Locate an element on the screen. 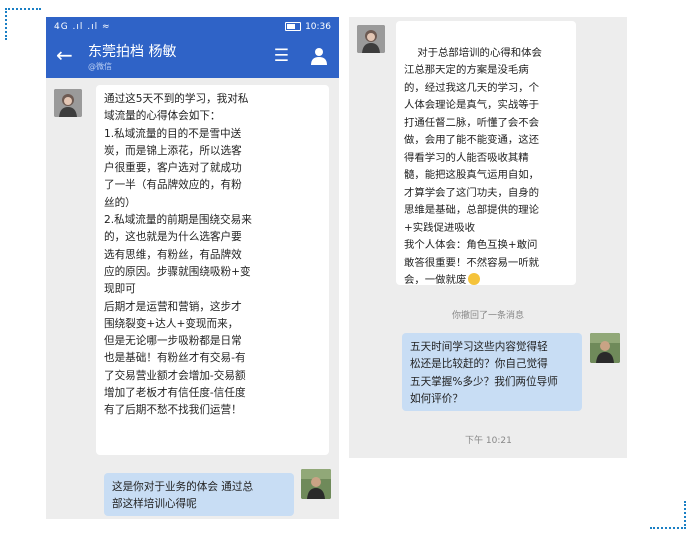 The height and width of the screenshot is (543, 691). status-right: 10:36 is located at coordinates (308, 27).